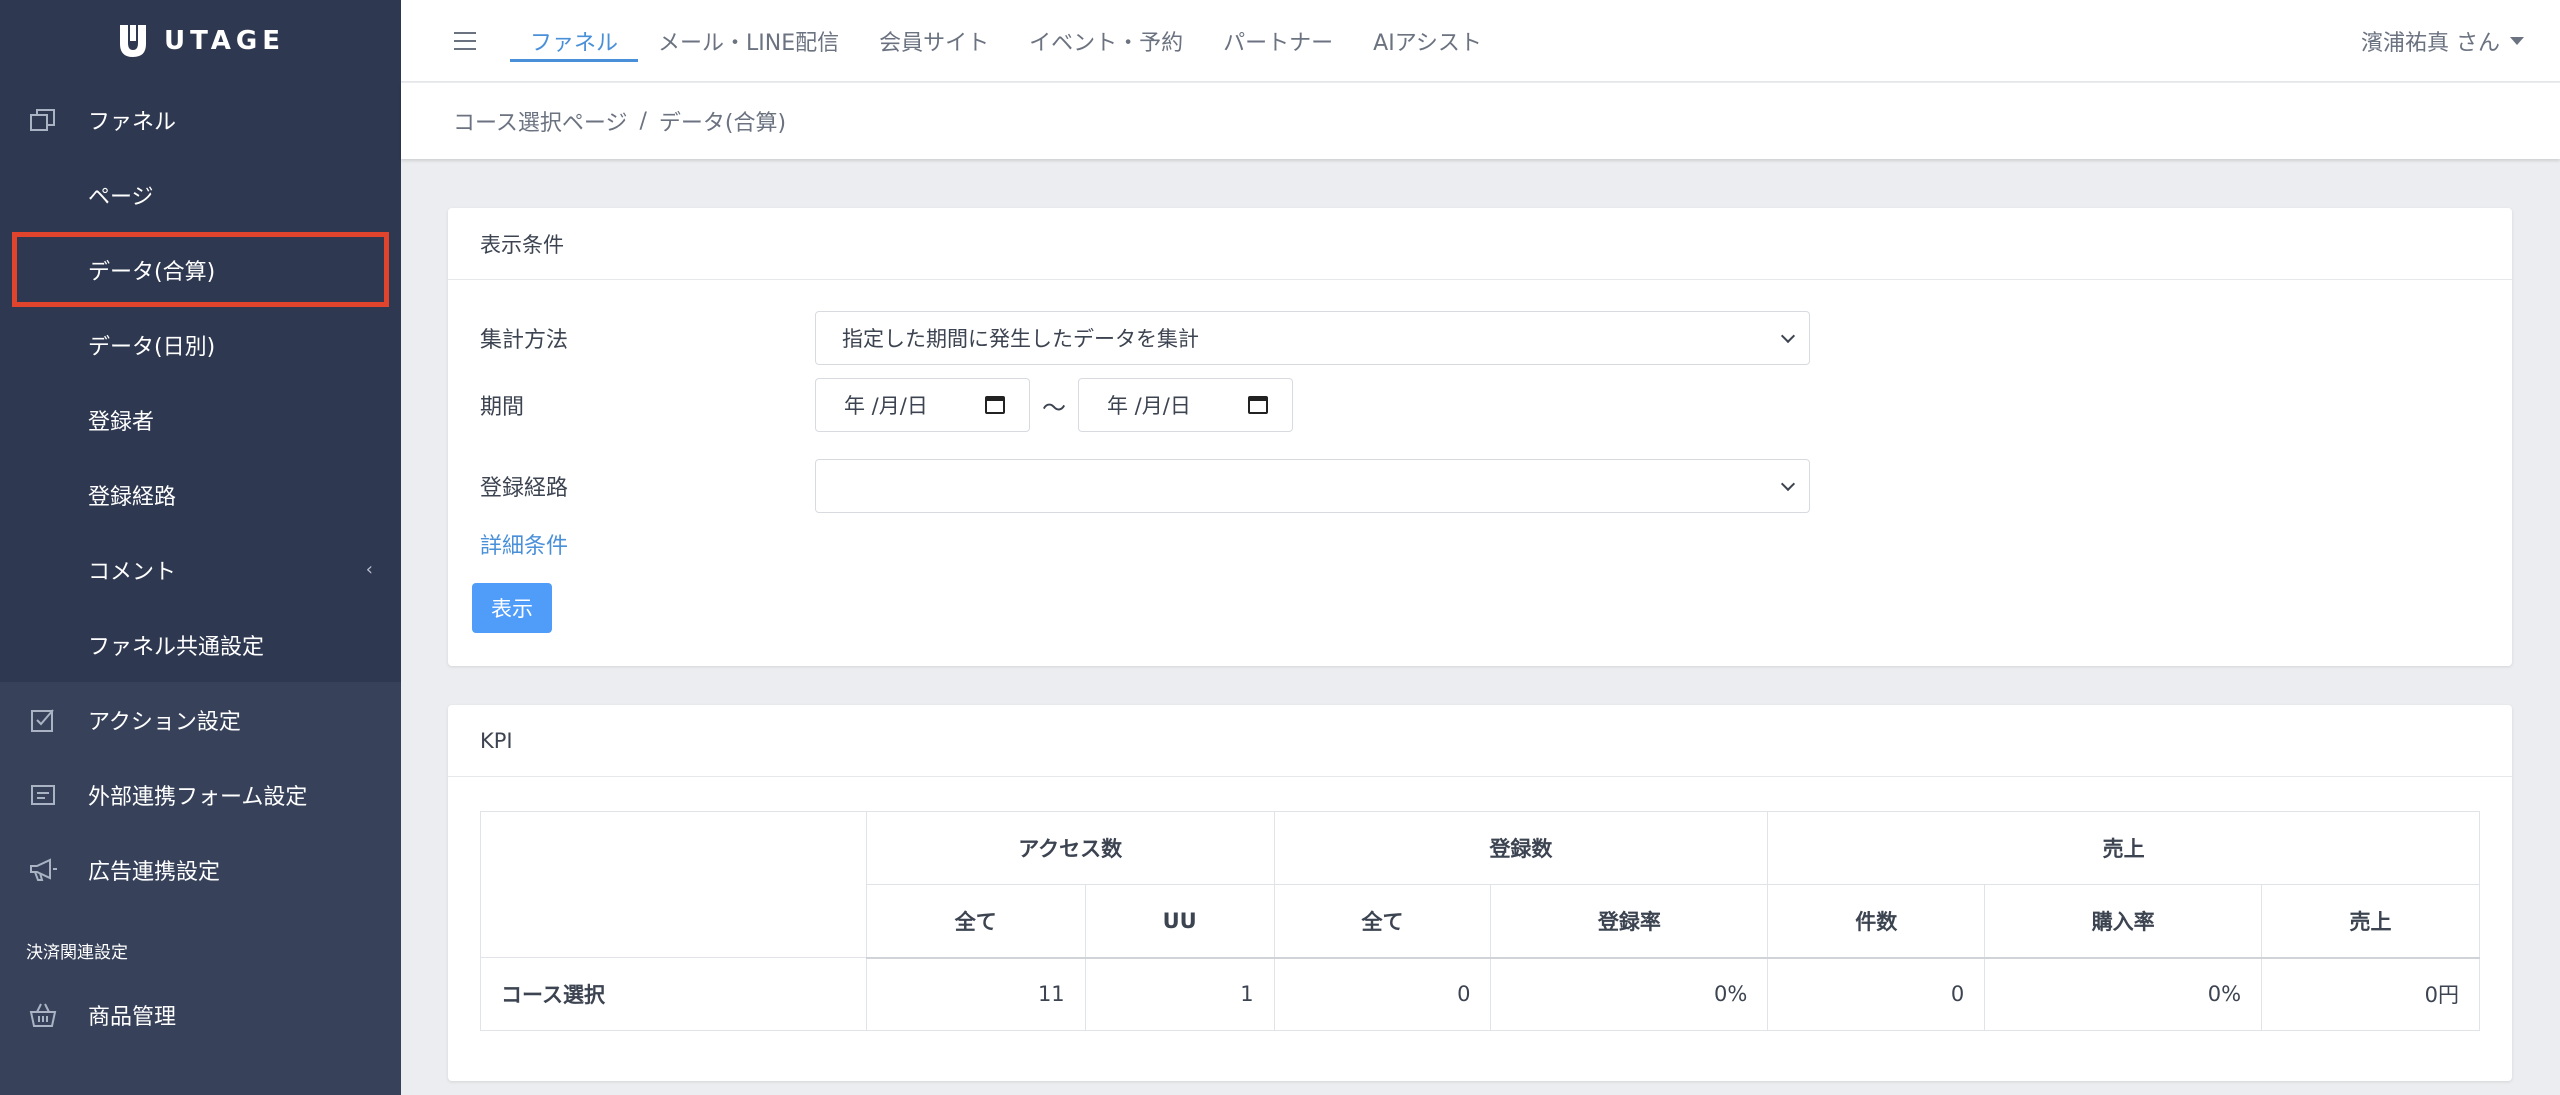 The height and width of the screenshot is (1095, 2560). Describe the element at coordinates (369, 569) in the screenshot. I see `chevron-left-icon: ‹` at that location.